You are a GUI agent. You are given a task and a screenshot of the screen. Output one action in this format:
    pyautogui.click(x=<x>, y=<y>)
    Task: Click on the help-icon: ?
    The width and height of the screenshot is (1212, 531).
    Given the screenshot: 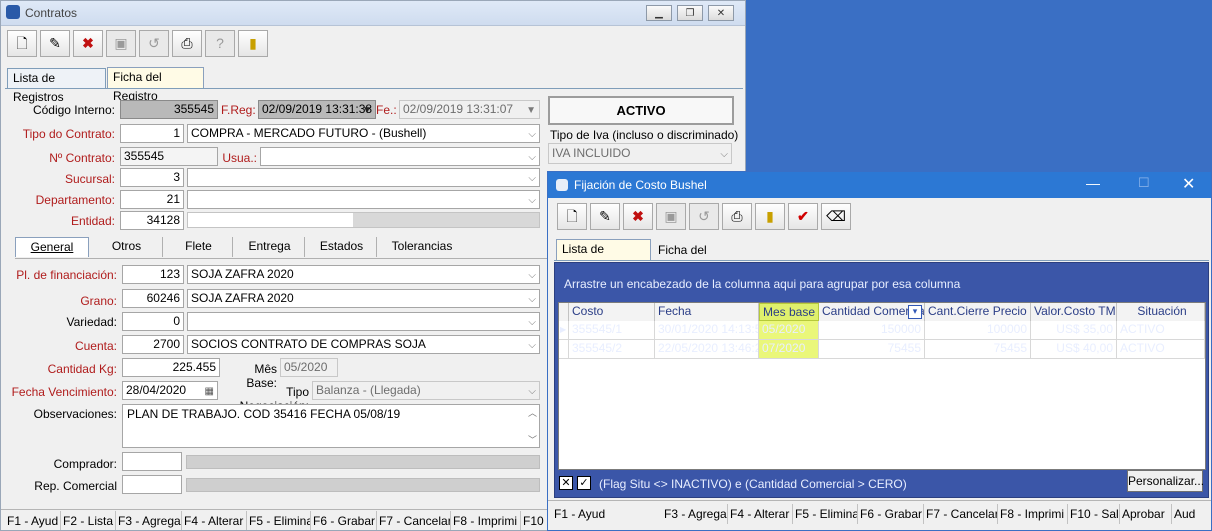 What is the action you would take?
    pyautogui.click(x=220, y=43)
    